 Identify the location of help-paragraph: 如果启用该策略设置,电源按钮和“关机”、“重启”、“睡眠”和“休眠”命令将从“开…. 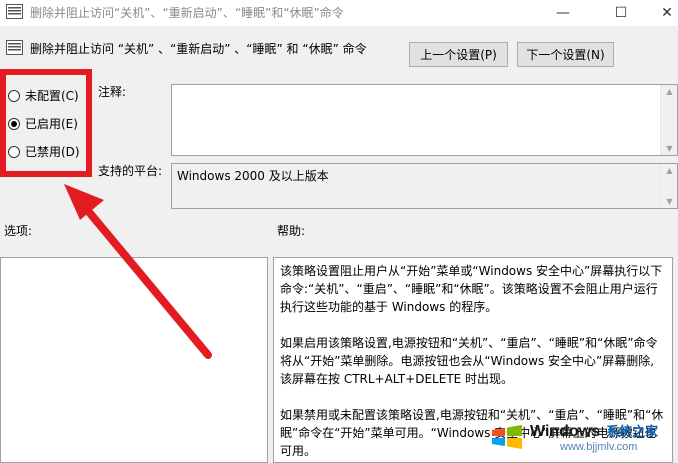
(469, 361).